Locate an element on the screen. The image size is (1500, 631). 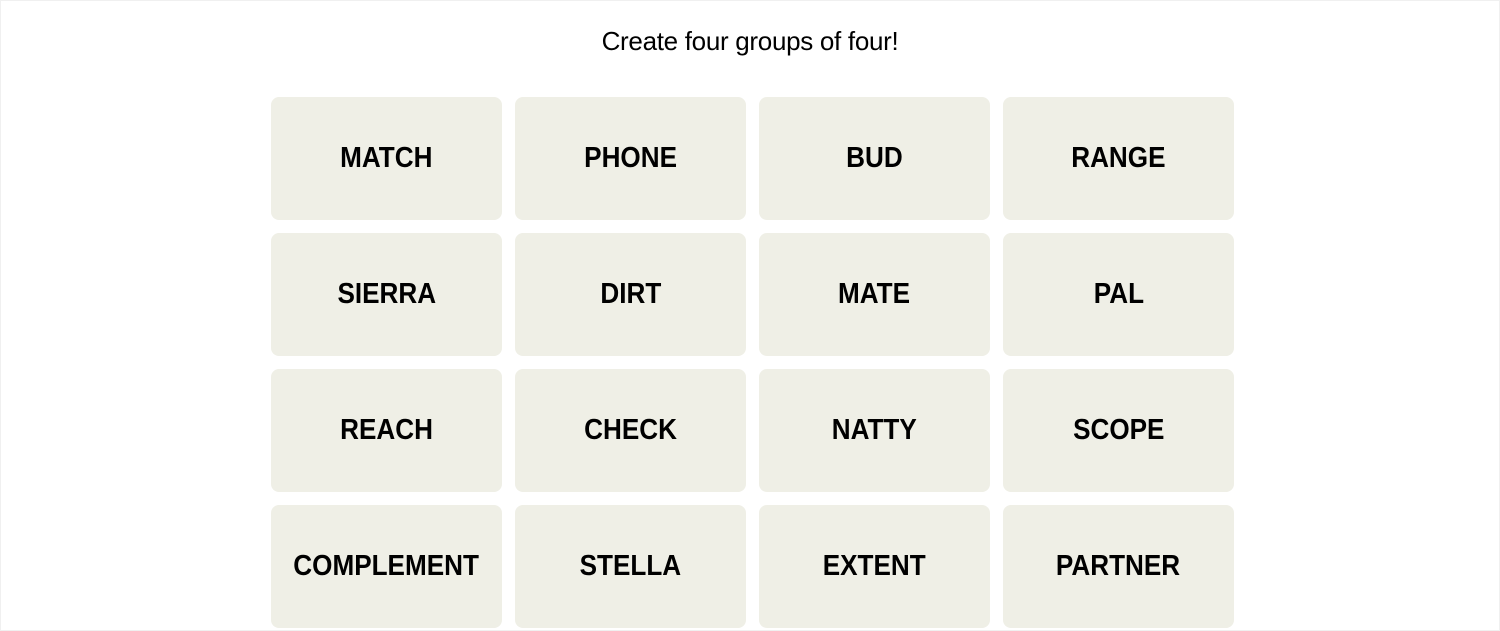
word-tile: RANGE is located at coordinates (1118, 158).